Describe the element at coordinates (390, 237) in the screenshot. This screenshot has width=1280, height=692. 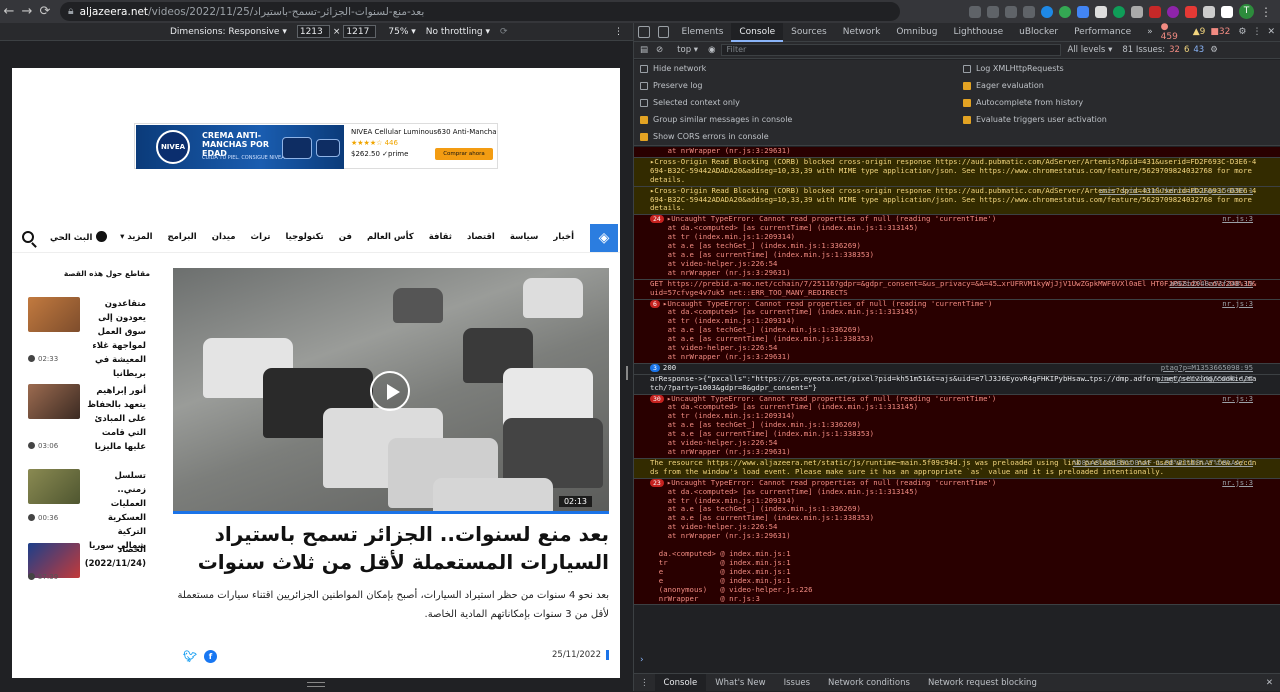
I see `nav-item: كأس العالم` at that location.